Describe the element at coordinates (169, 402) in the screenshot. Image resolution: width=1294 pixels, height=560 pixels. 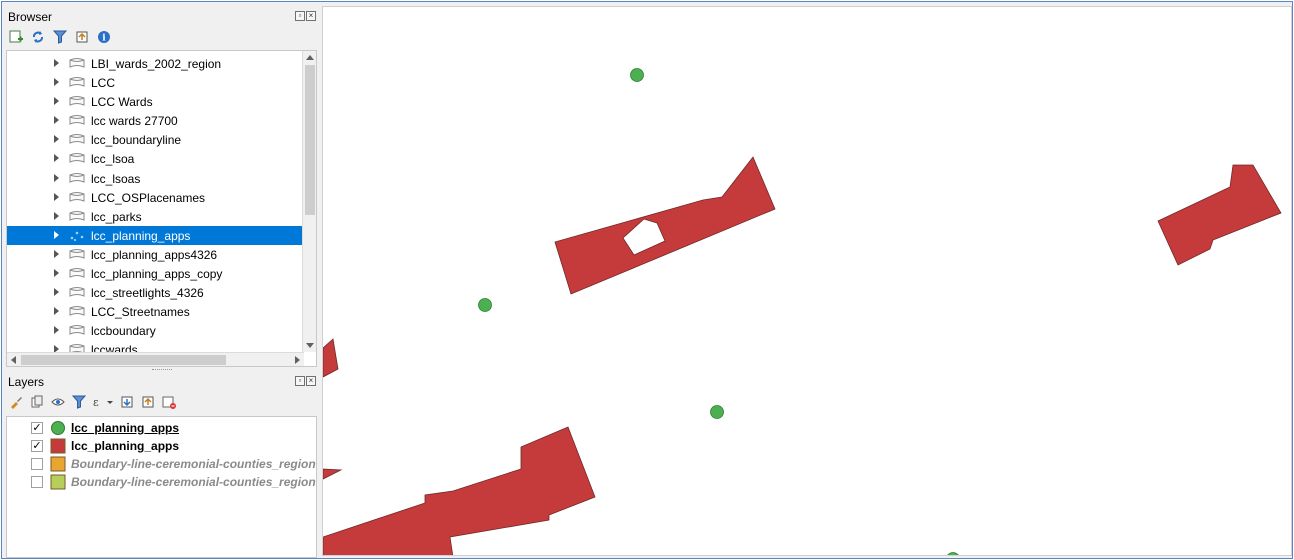
I see `remove-layer-icon` at that location.